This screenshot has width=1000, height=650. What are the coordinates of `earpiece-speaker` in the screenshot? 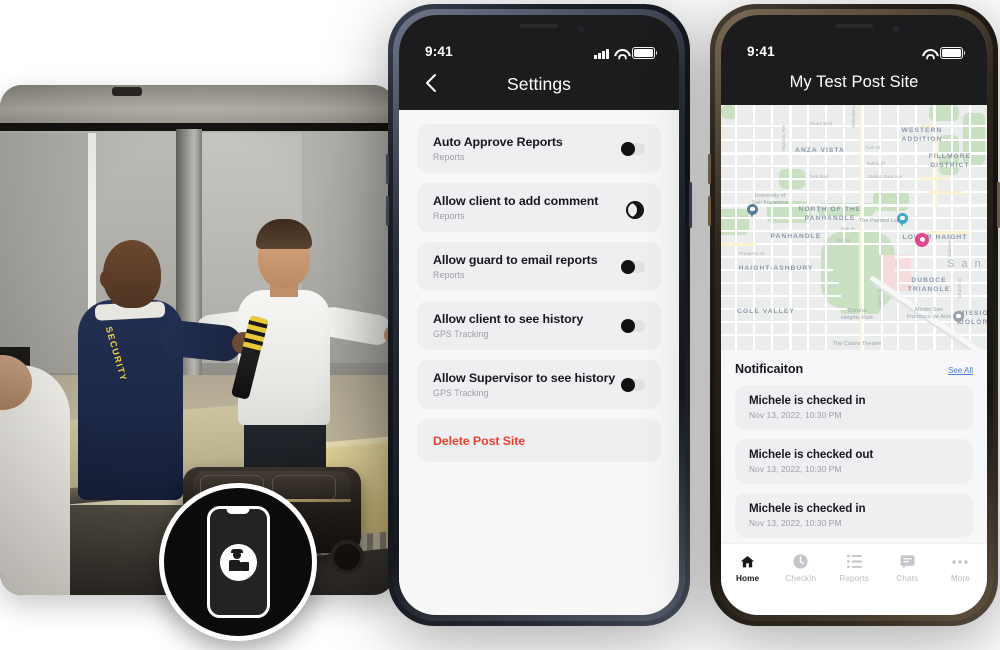 It's located at (539, 26).